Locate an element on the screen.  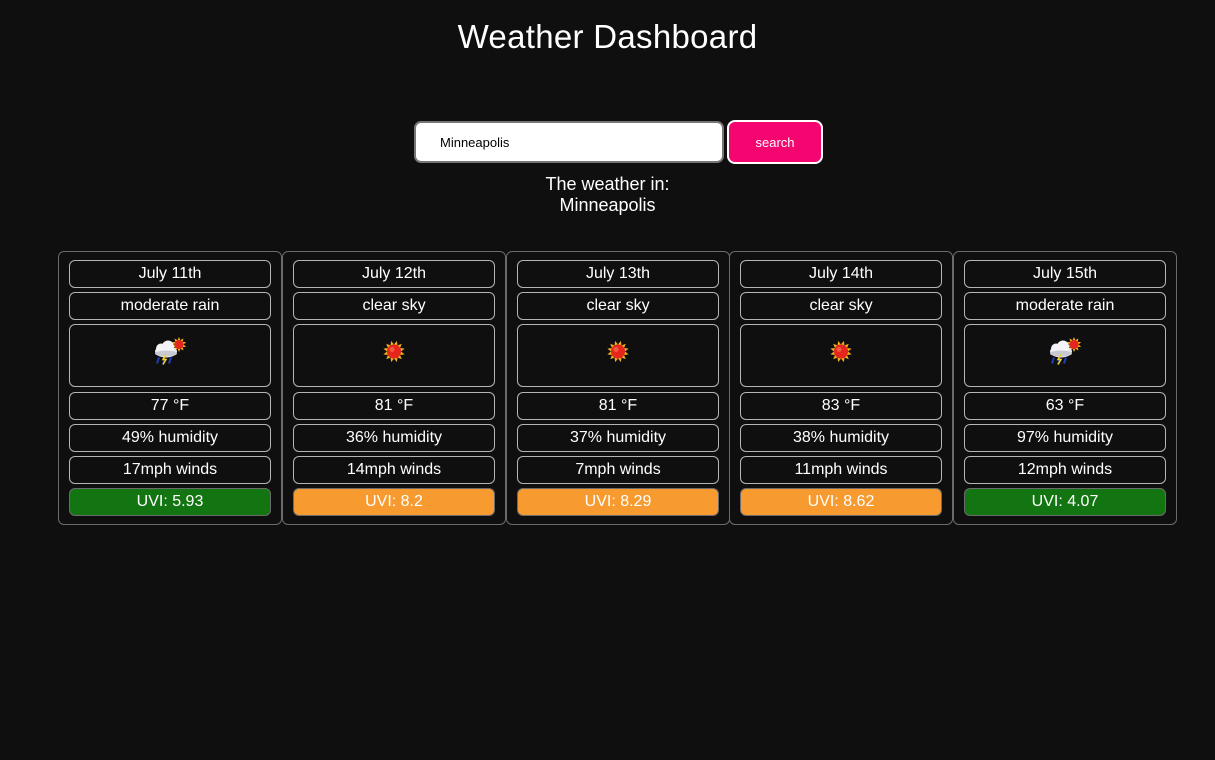
forecast-uvi: UVI: 8.2 is located at coordinates (394, 502).